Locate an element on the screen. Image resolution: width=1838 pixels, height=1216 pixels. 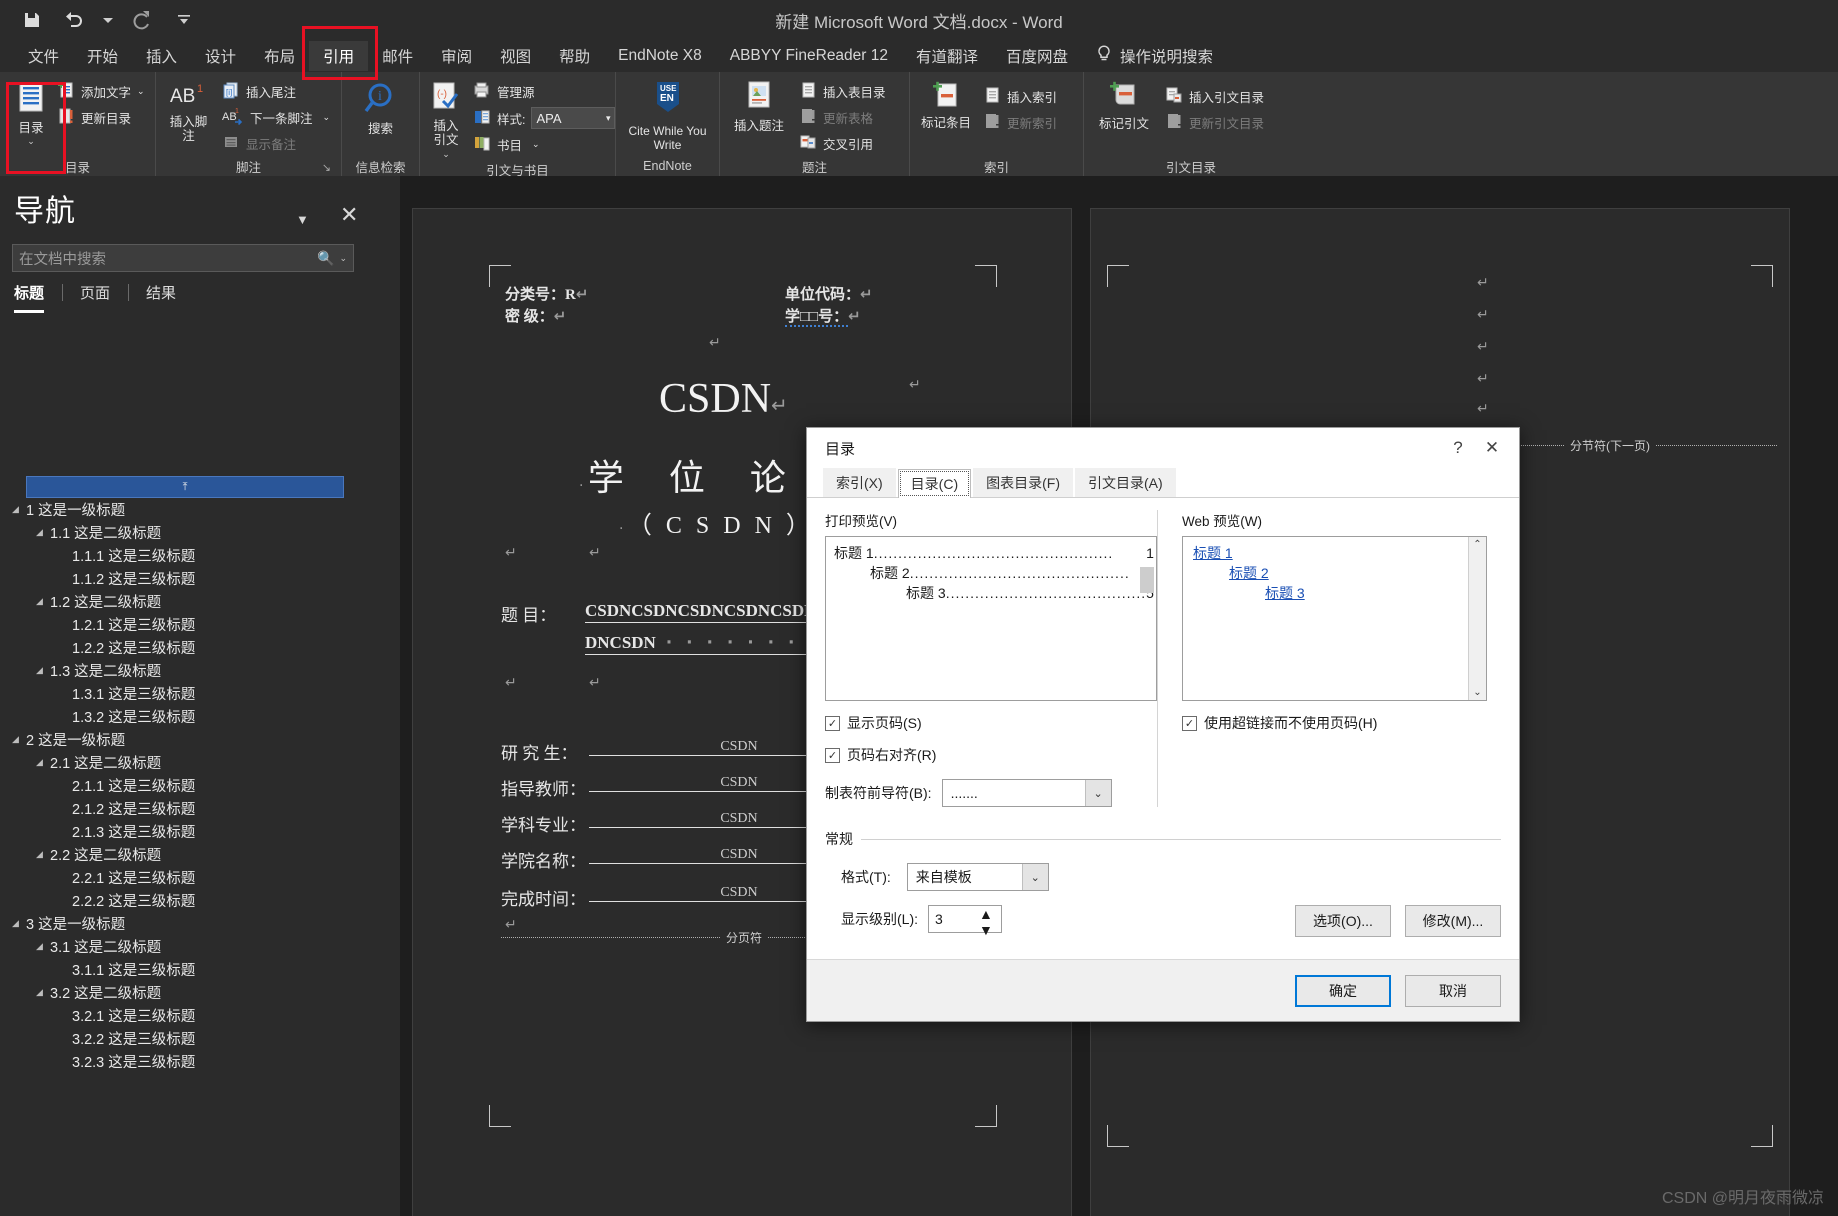
insert-index-button: 插入索引 is located at coordinates (1020, 96).